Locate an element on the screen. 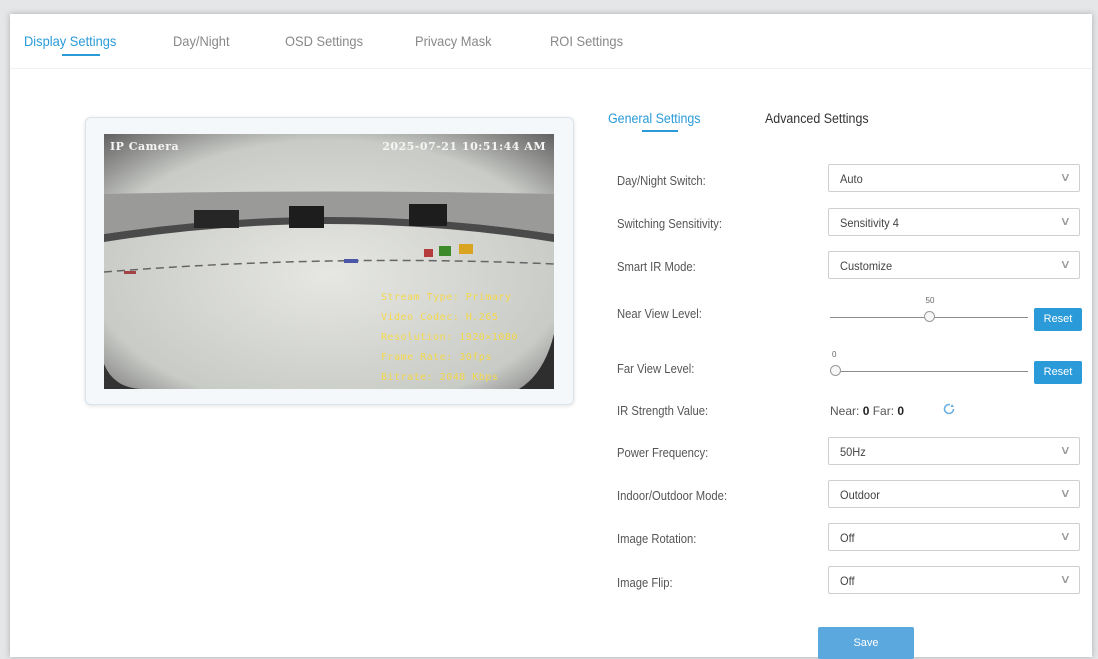 This screenshot has width=1098, height=659. power-frequency-select: 50Hz ∨ is located at coordinates (954, 451).